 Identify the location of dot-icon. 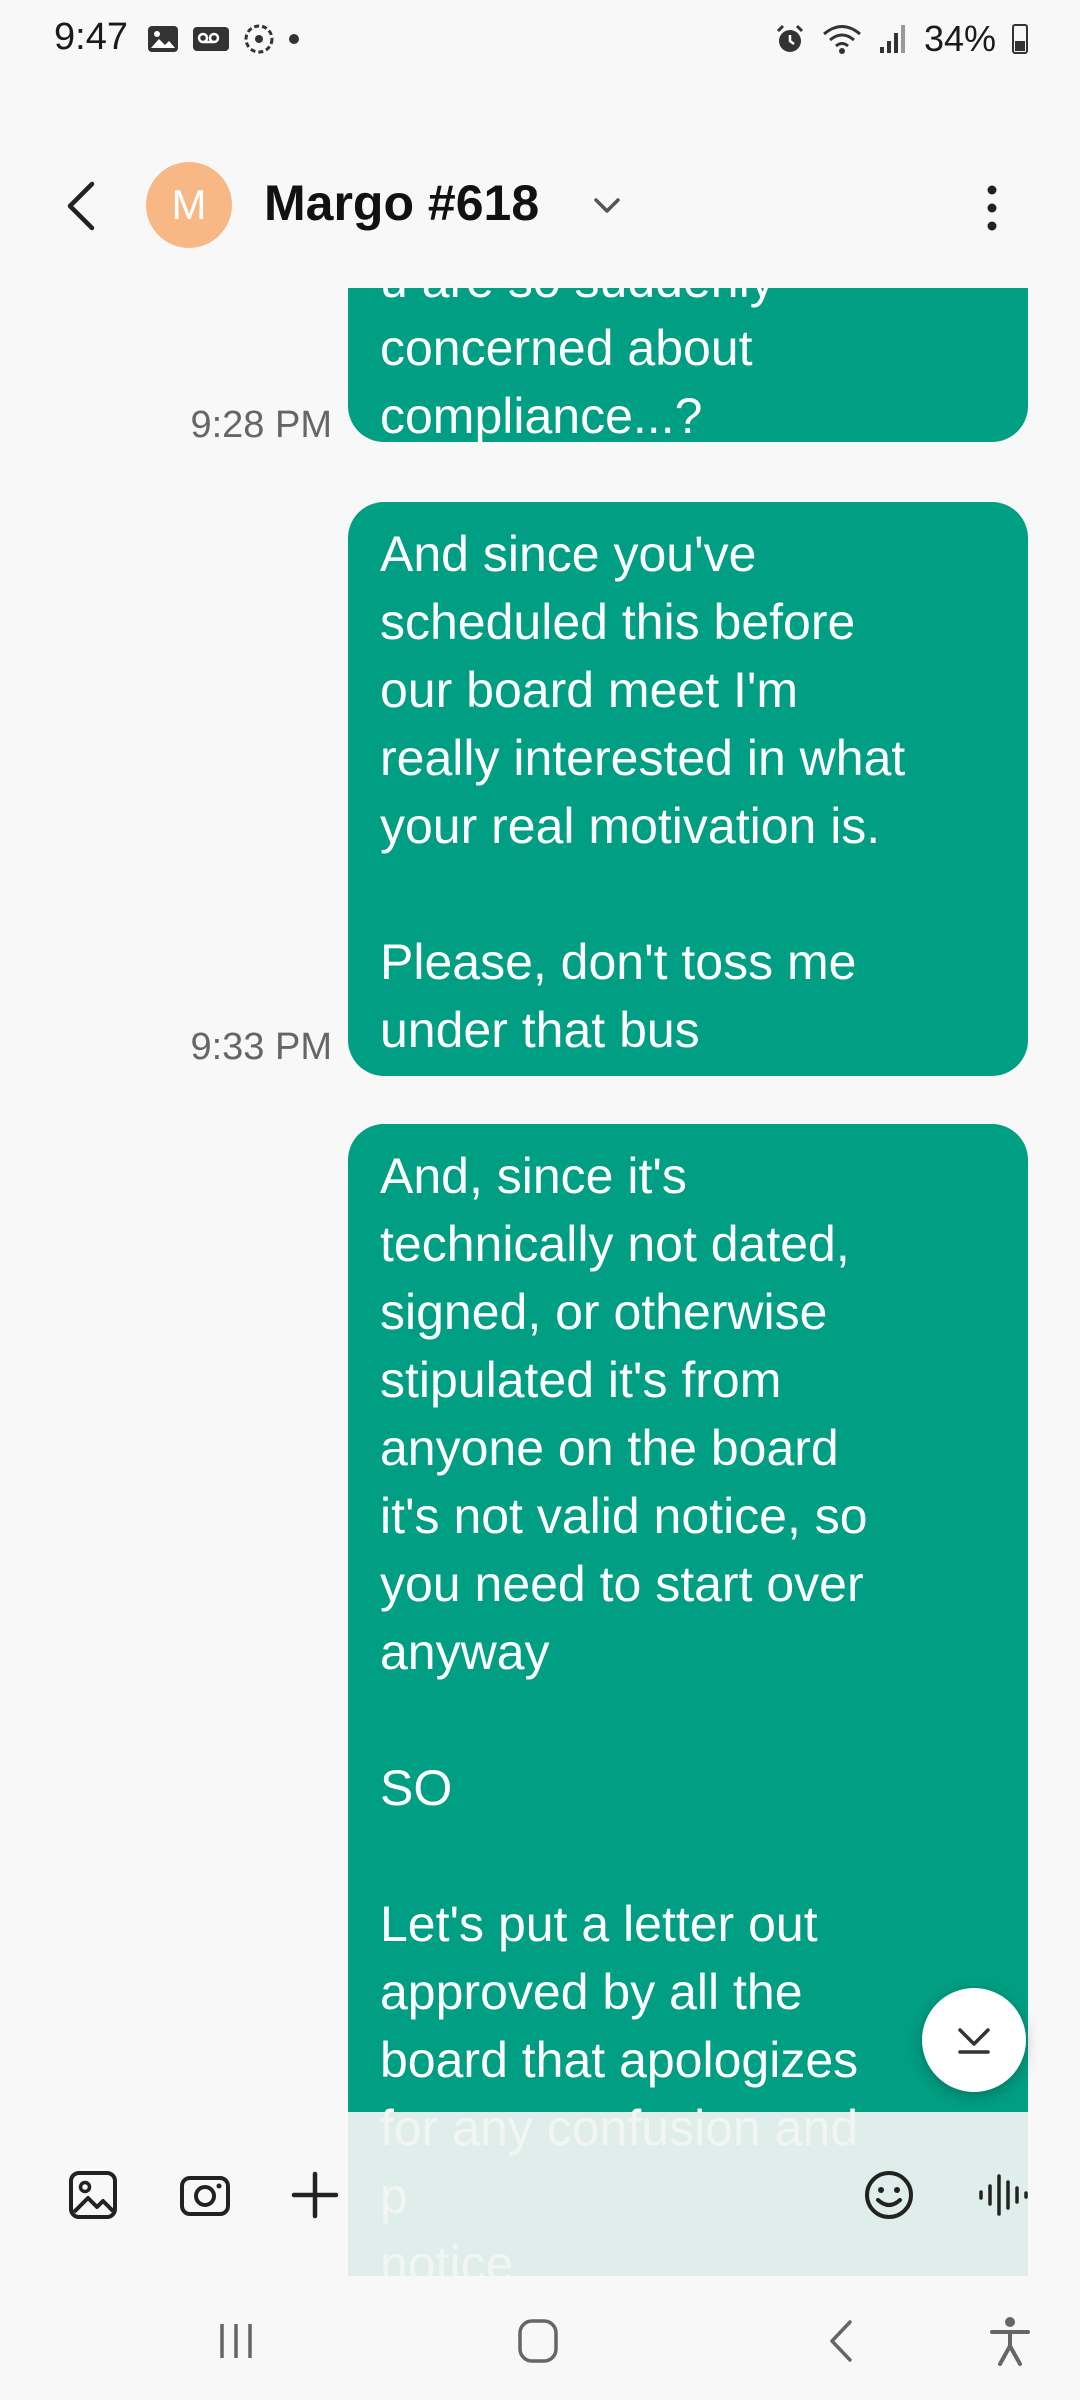
(294, 39).